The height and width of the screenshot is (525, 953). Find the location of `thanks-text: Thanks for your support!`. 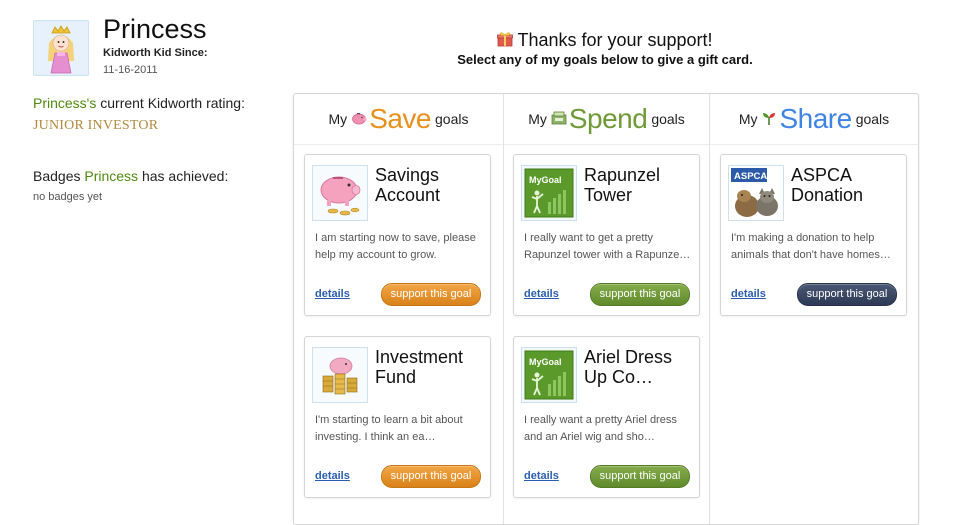

thanks-text: Thanks for your support! is located at coordinates (615, 40).